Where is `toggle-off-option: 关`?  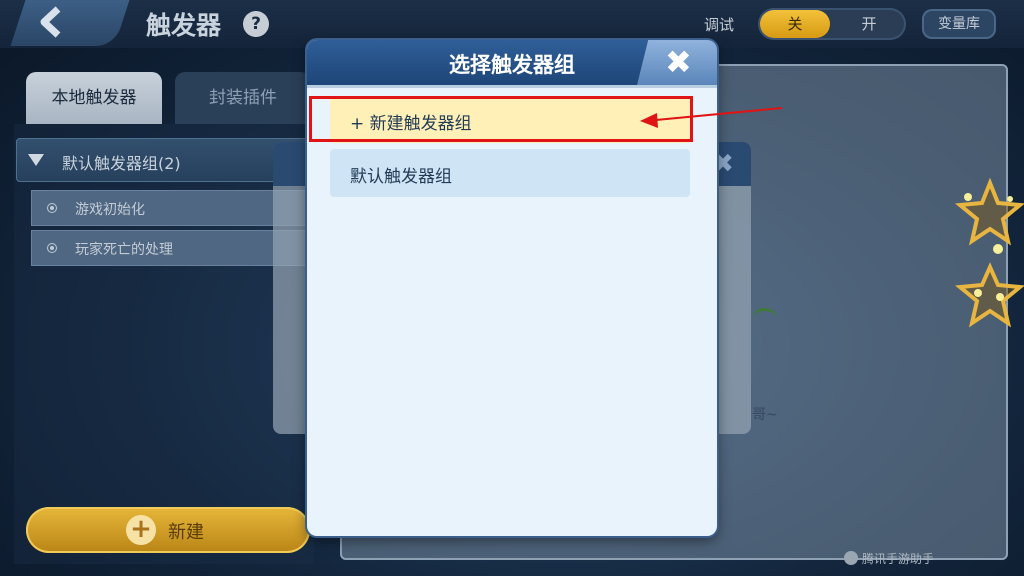 toggle-off-option: 关 is located at coordinates (795, 24).